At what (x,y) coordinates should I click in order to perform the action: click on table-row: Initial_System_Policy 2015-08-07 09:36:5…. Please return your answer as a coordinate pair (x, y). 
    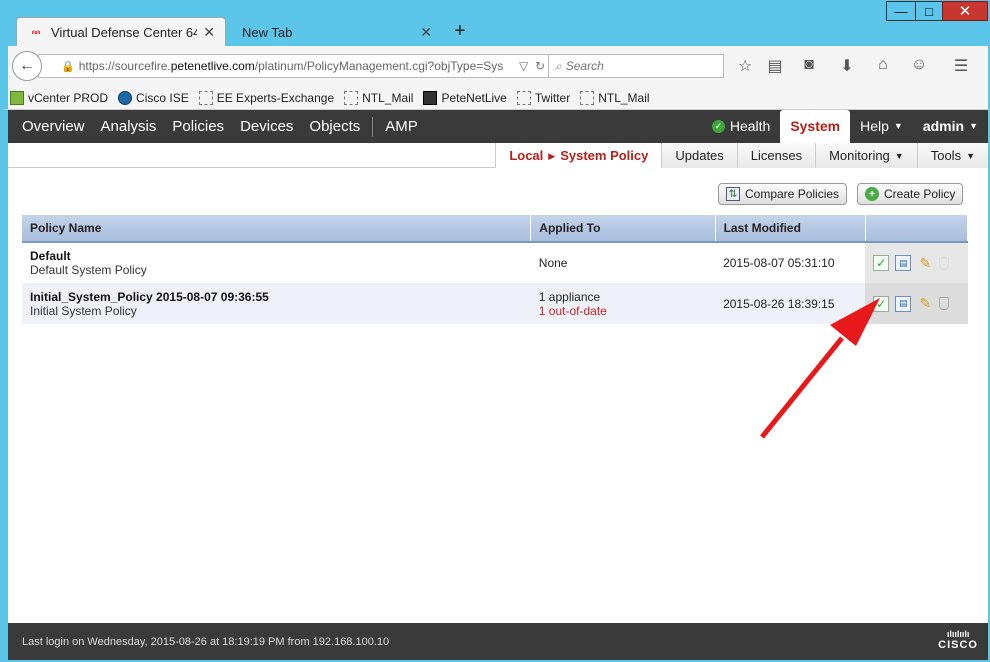
    Looking at the image, I should click on (495, 303).